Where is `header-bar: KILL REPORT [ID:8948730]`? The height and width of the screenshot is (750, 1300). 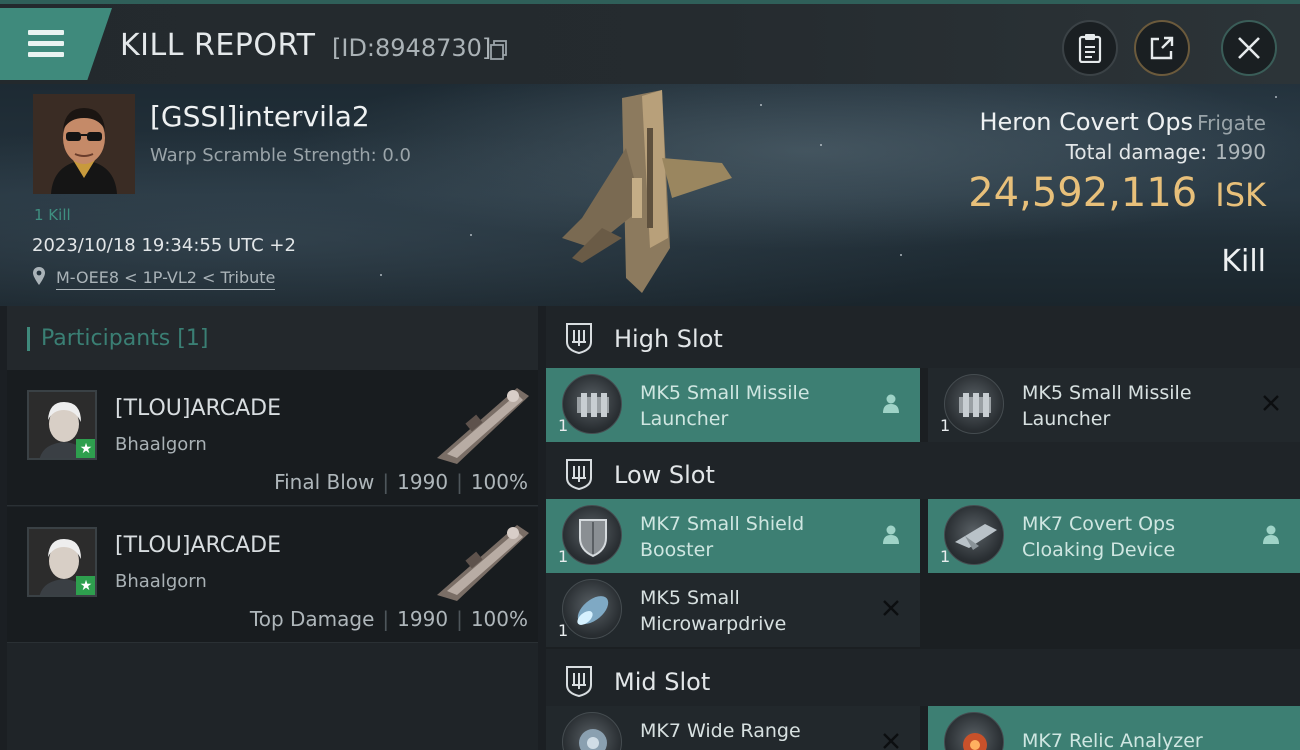 header-bar: KILL REPORT [ID:8948730] is located at coordinates (650, 42).